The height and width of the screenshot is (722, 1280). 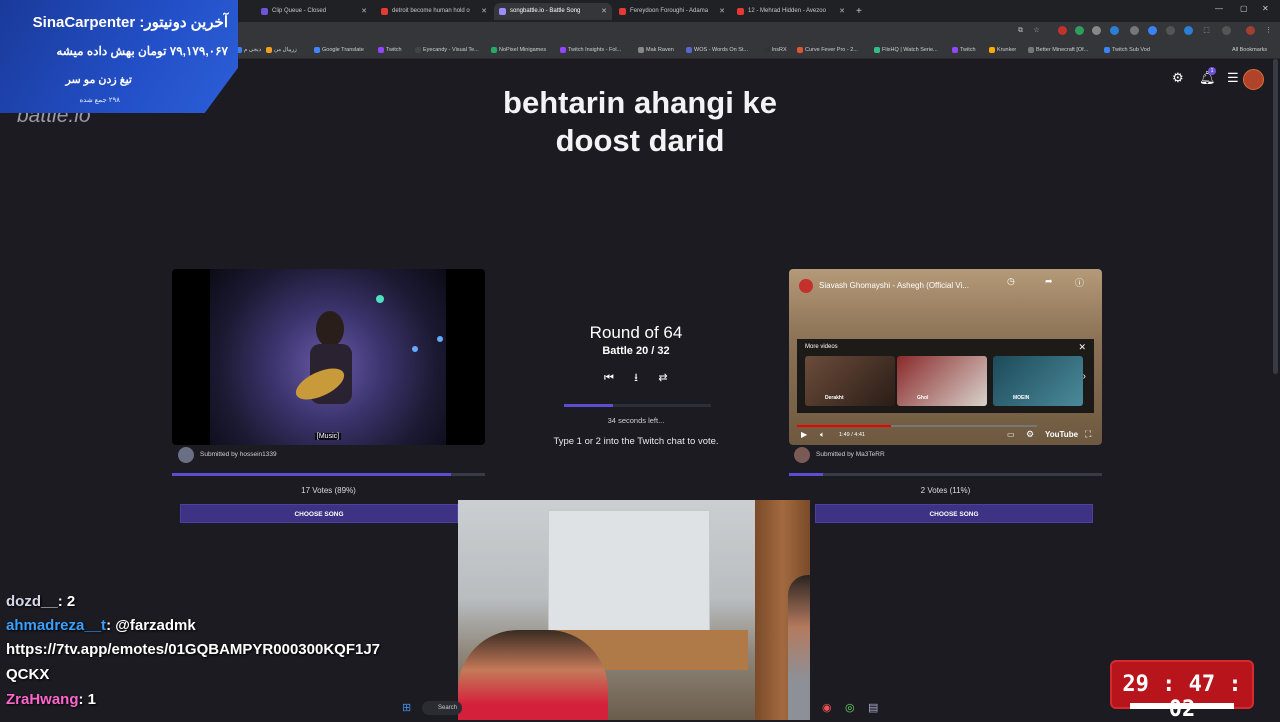 I want to click on concert-video-frame: [Music], so click(x=328, y=357).